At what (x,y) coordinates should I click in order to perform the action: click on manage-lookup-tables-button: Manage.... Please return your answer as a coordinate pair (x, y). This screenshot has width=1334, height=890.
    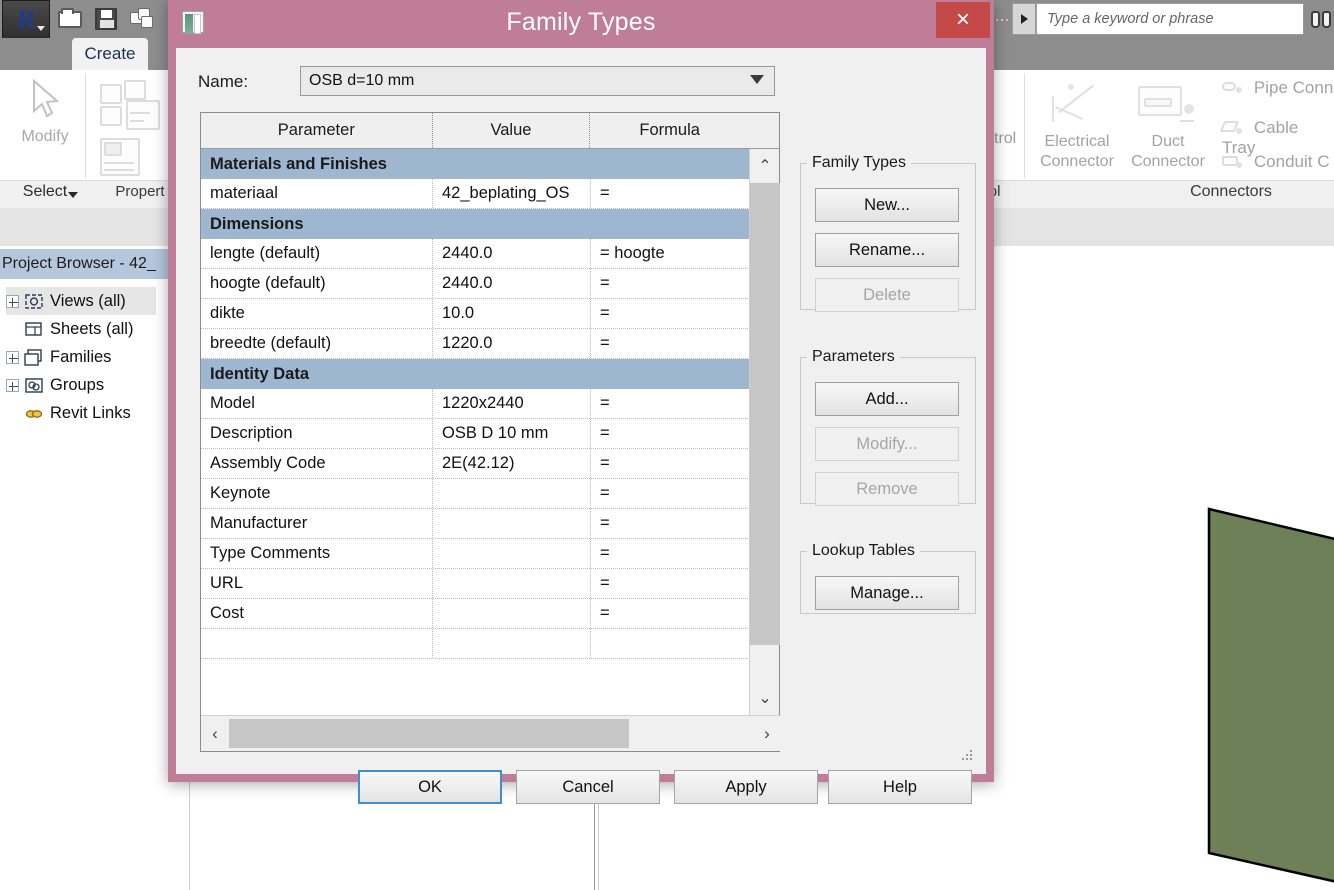
    Looking at the image, I should click on (887, 593).